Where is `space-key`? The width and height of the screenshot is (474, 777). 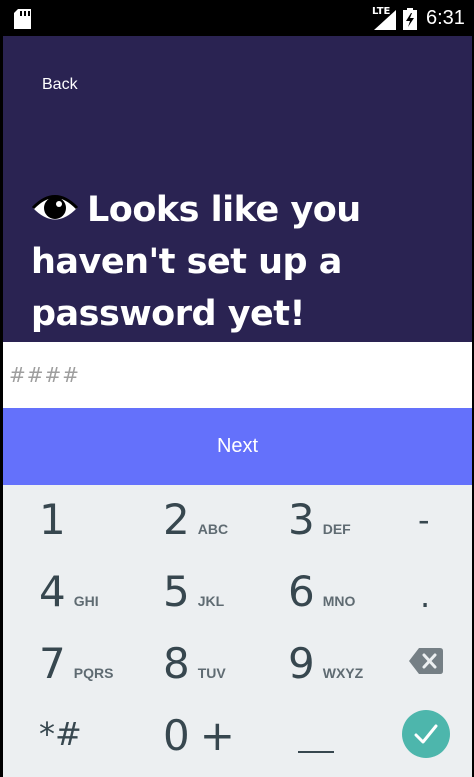
space-key is located at coordinates (316, 752).